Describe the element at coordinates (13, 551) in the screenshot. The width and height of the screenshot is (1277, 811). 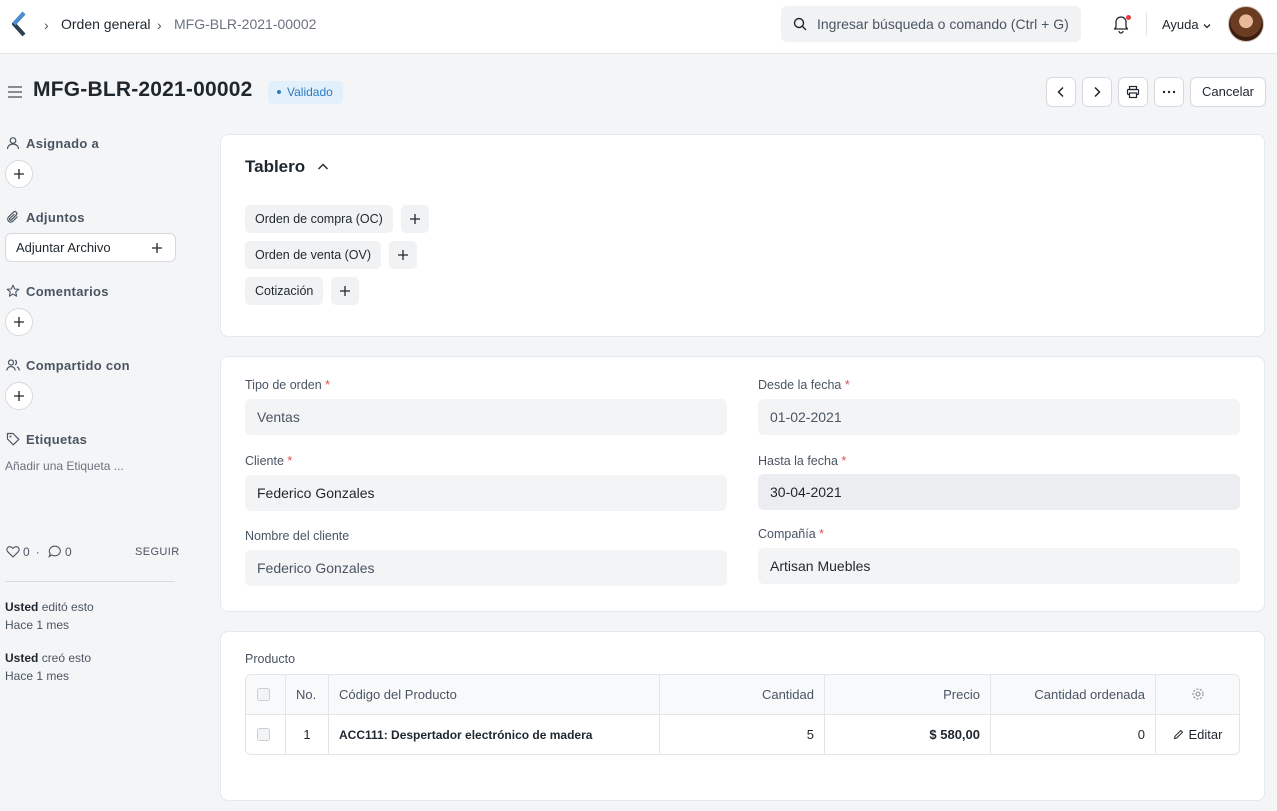
I see `heart-icon` at that location.